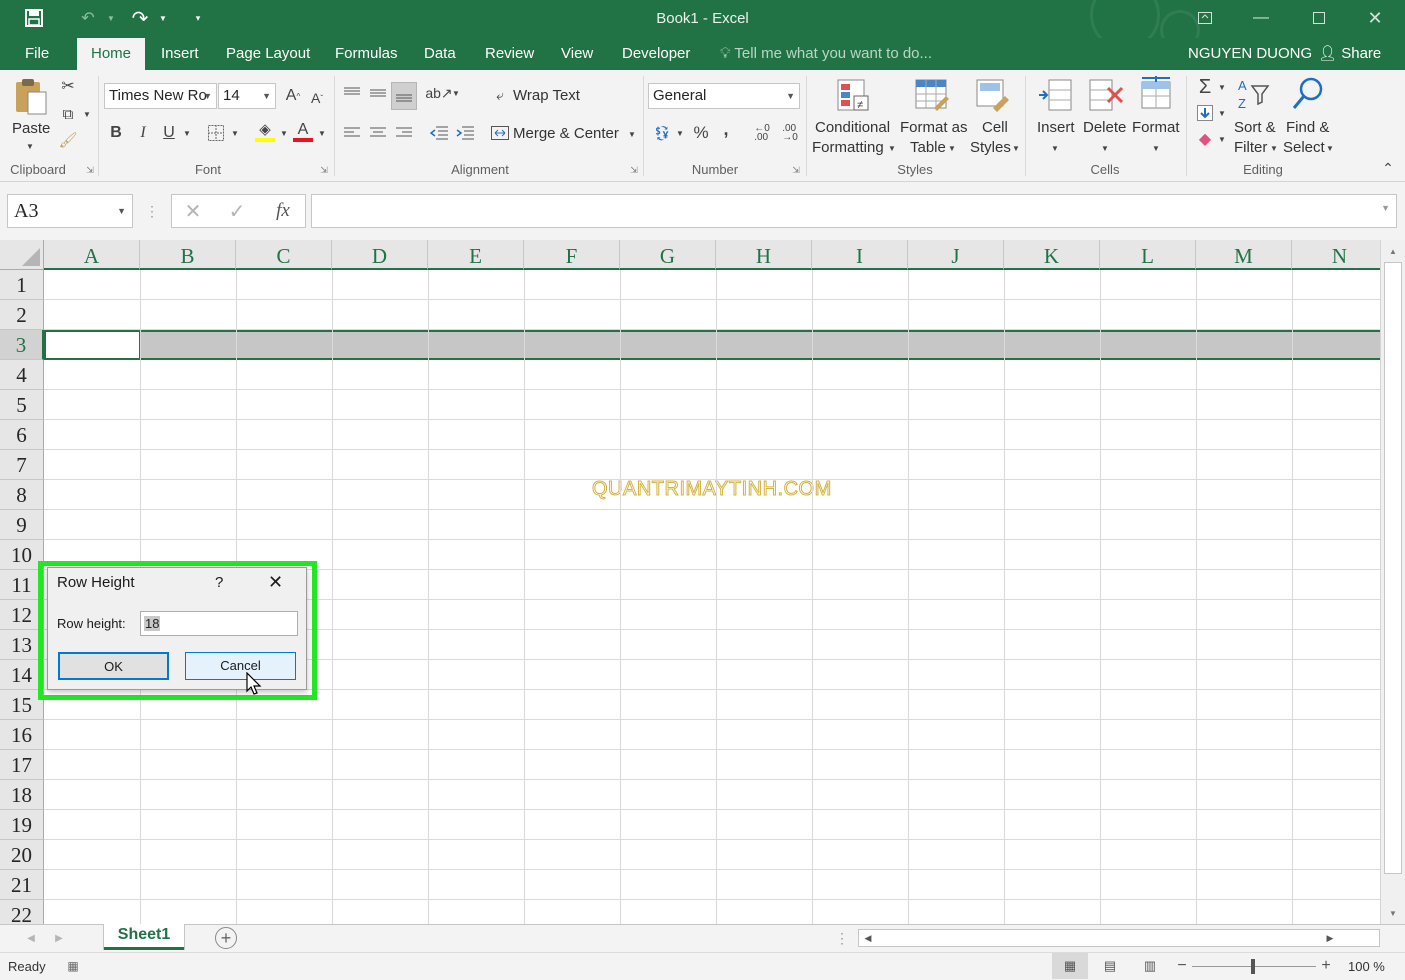 The image size is (1405, 980). Describe the element at coordinates (240, 666) in the screenshot. I see `cancel-button: Cancel` at that location.